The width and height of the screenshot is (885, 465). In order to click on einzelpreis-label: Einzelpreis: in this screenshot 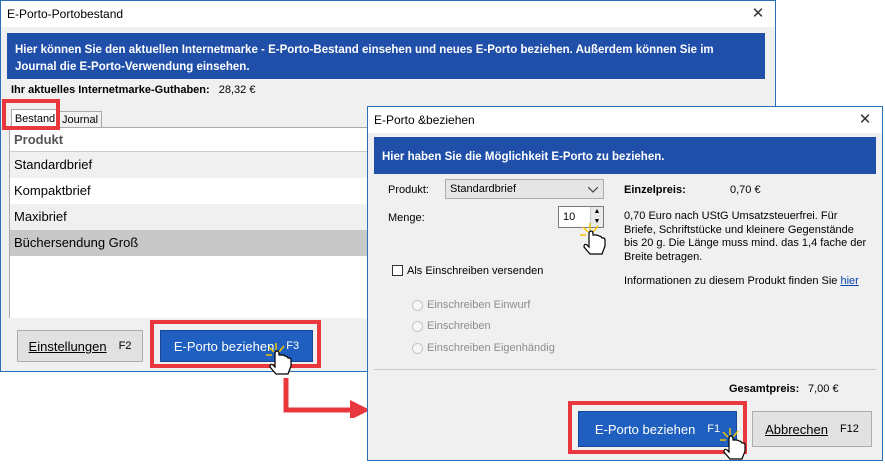, I will do `click(655, 190)`.